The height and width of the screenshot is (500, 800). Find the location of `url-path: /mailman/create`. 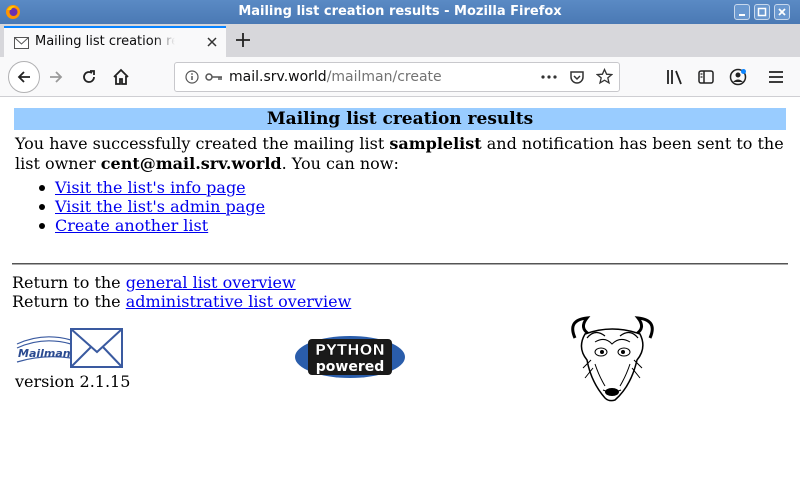

url-path: /mailman/create is located at coordinates (384, 77).